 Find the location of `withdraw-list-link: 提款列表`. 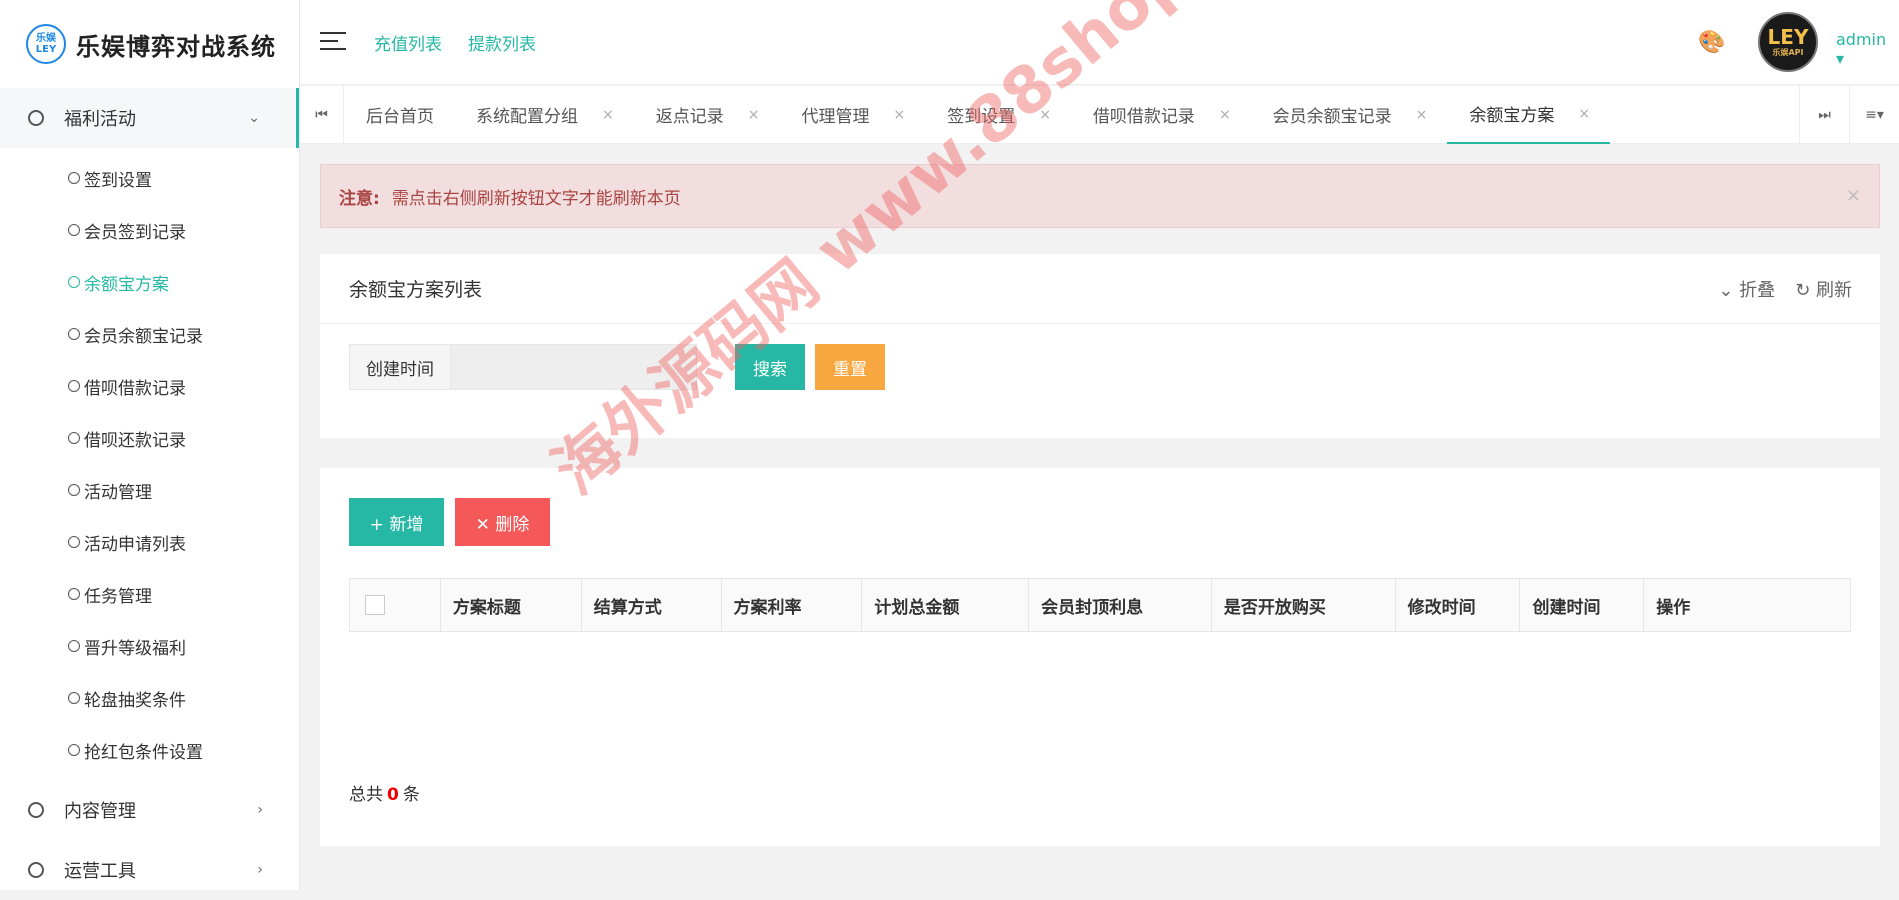

withdraw-list-link: 提款列表 is located at coordinates (502, 42).